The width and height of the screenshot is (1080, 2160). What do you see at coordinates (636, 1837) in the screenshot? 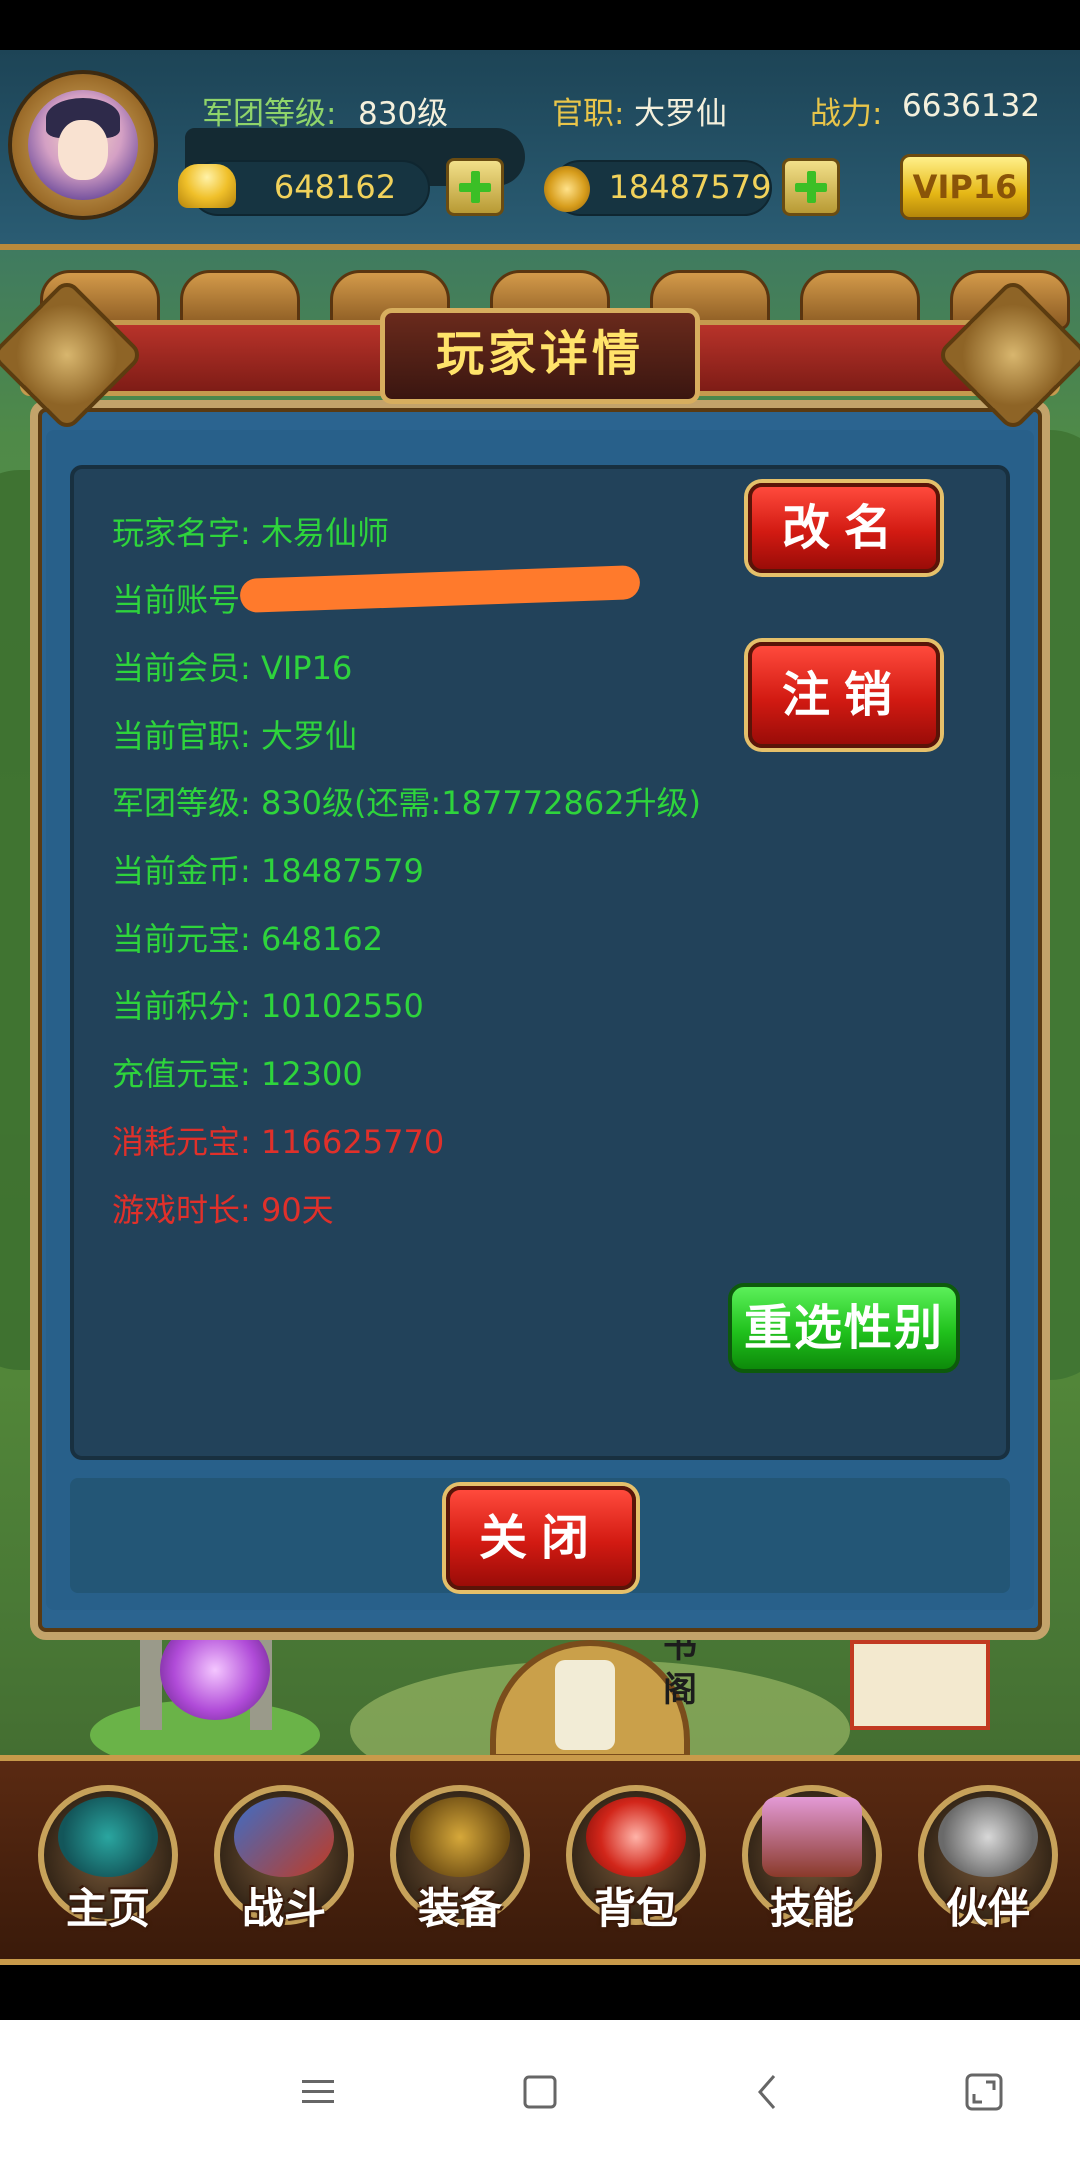
I see `bag-icon` at bounding box center [636, 1837].